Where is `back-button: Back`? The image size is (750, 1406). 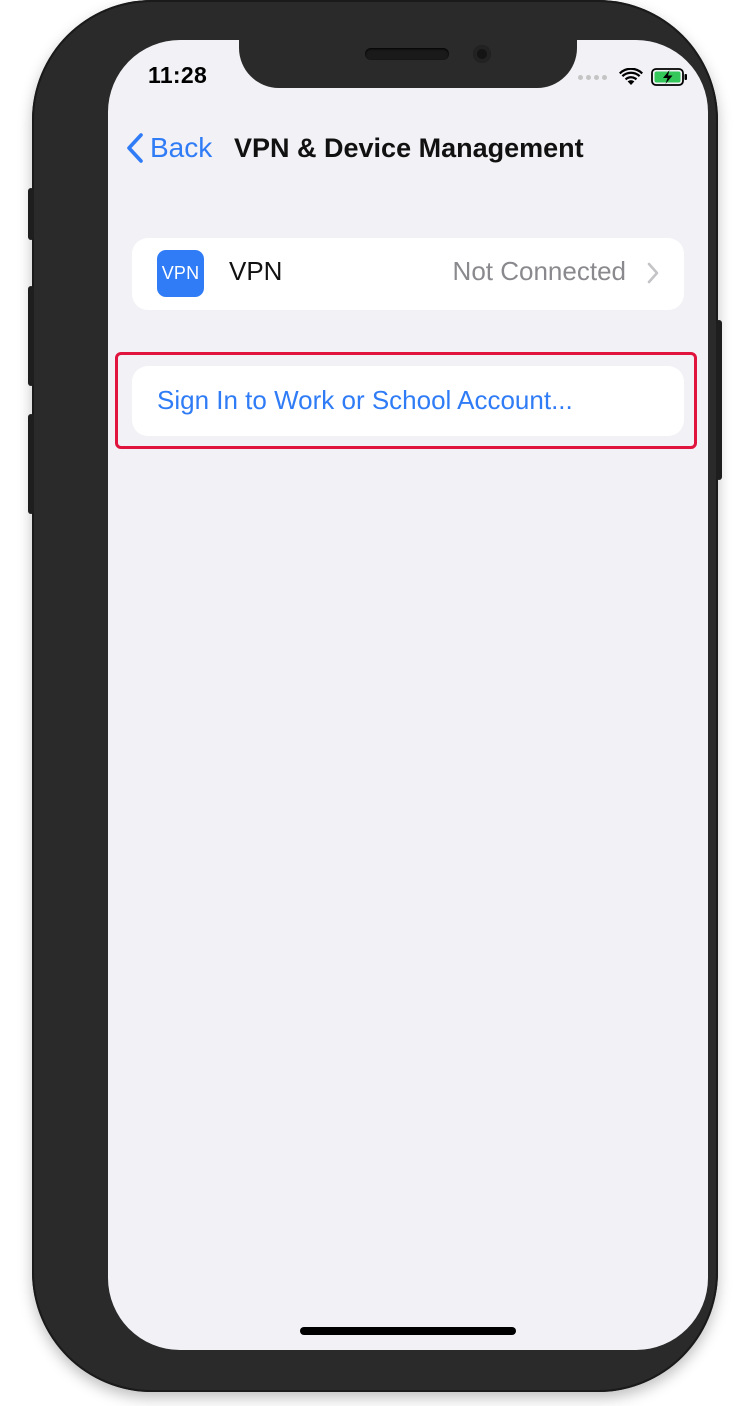 back-button: Back is located at coordinates (165, 148).